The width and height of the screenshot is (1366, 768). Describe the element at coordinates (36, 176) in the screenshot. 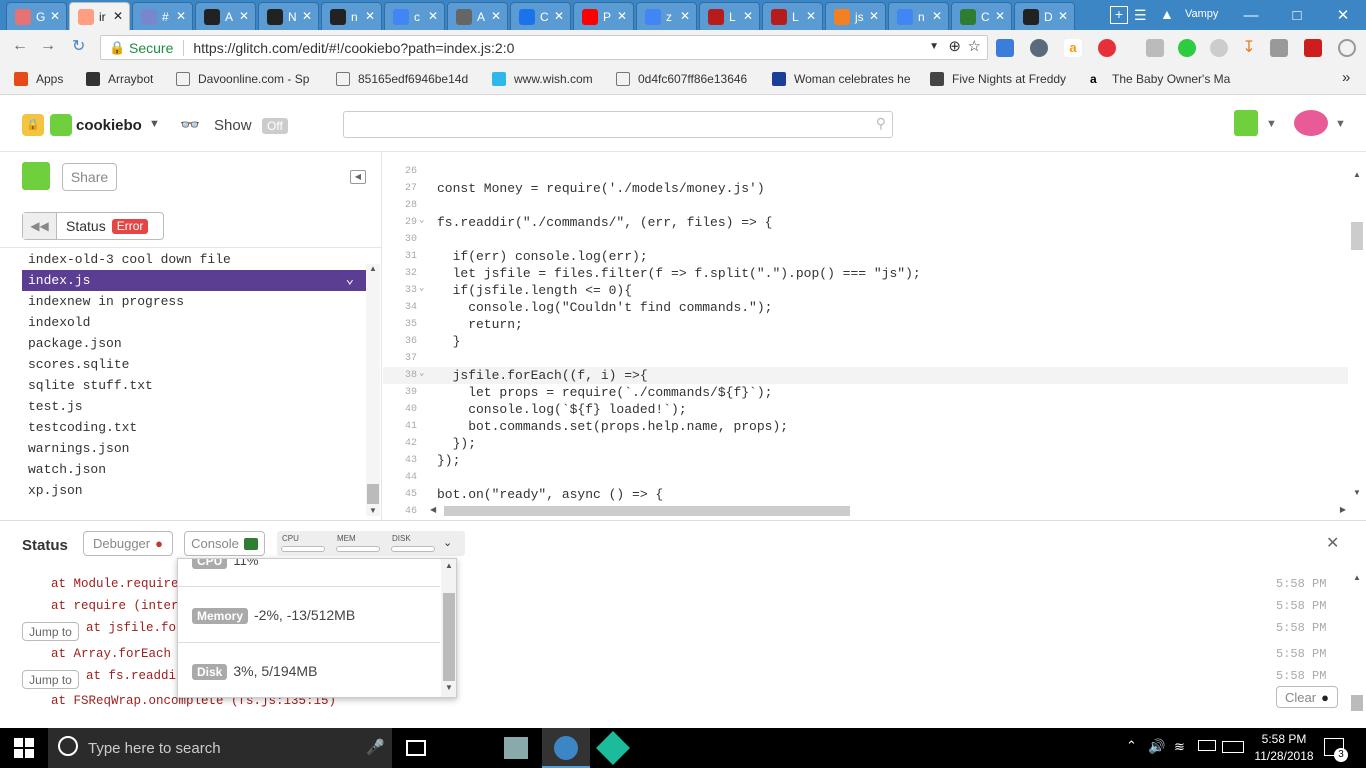

I see `new-file-icon` at that location.